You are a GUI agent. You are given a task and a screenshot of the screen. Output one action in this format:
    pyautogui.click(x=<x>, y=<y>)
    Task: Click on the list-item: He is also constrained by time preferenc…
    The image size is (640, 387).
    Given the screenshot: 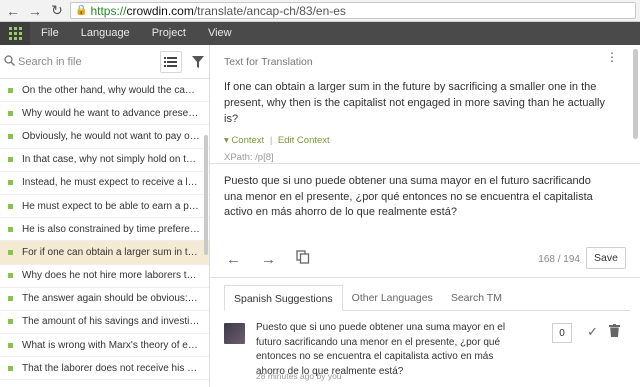 What is the action you would take?
    pyautogui.click(x=104, y=230)
    